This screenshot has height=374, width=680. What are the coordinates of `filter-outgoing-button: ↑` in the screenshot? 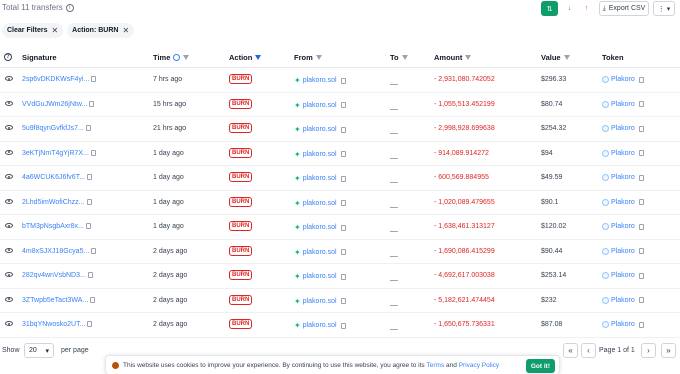 It's located at (586, 8).